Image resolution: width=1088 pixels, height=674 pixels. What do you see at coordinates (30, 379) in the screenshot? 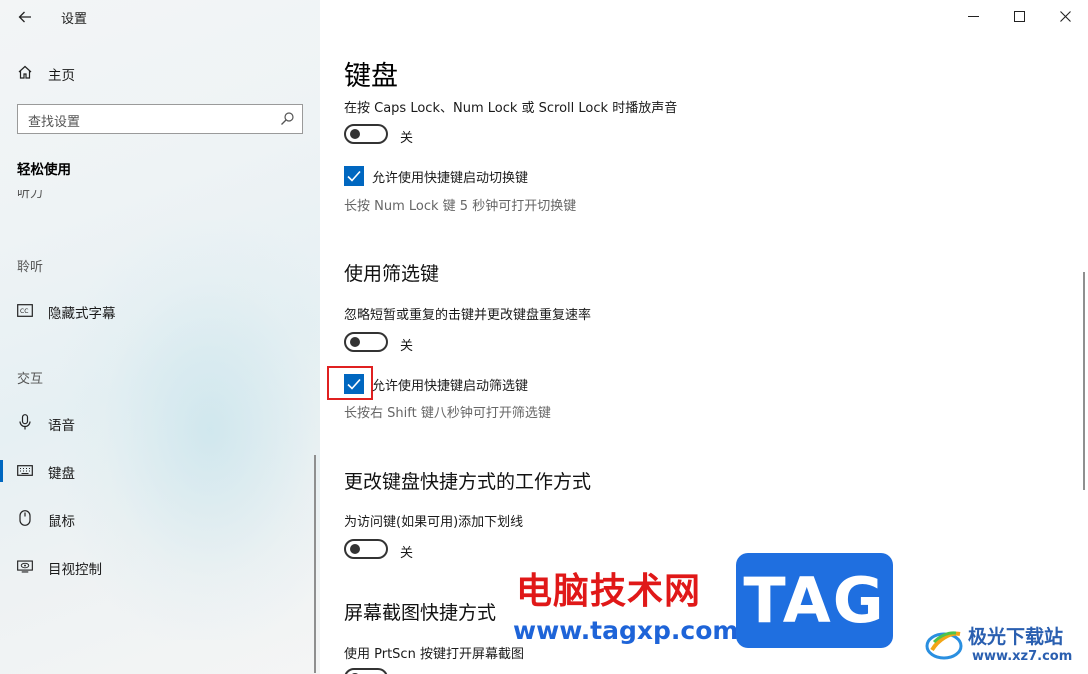
I see `section-label-interaction: 交互` at bounding box center [30, 379].